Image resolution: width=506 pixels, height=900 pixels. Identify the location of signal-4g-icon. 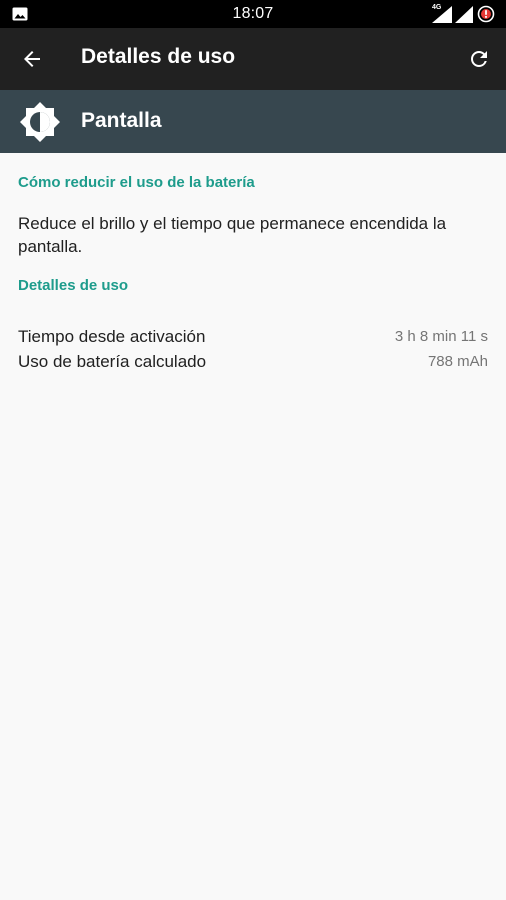
(442, 14).